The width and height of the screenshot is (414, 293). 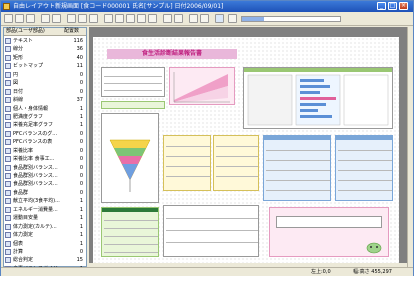 I want to click on parts-list-item: 斜線 37, so click(x=45, y=100).